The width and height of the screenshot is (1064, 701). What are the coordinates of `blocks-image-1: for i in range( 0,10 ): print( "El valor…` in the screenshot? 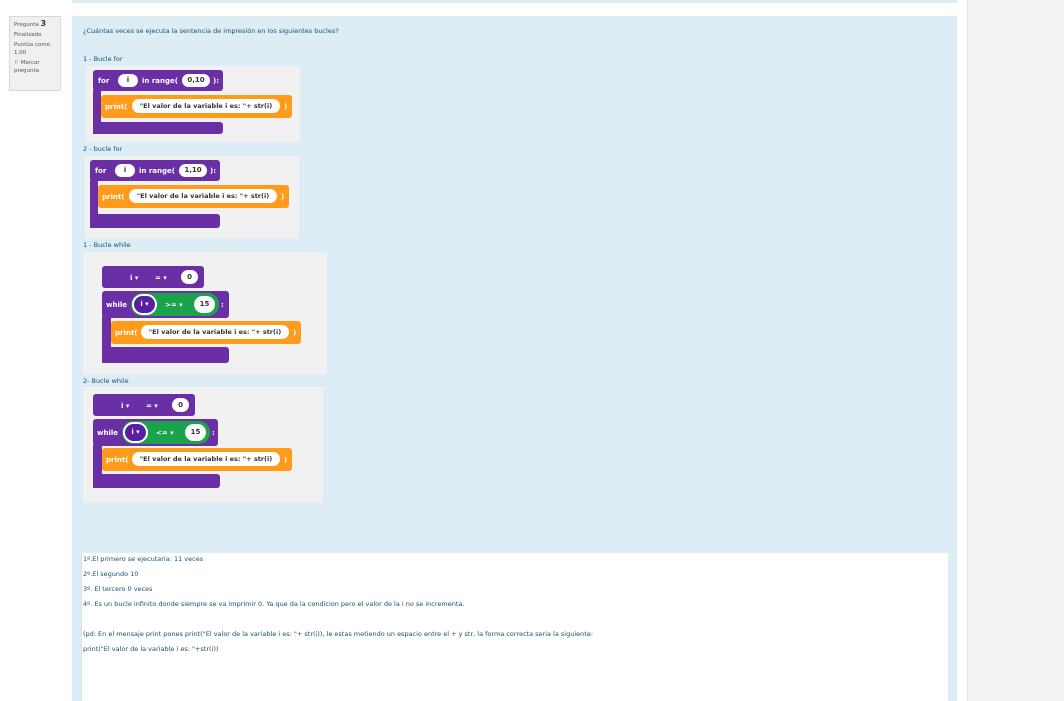 It's located at (193, 104).